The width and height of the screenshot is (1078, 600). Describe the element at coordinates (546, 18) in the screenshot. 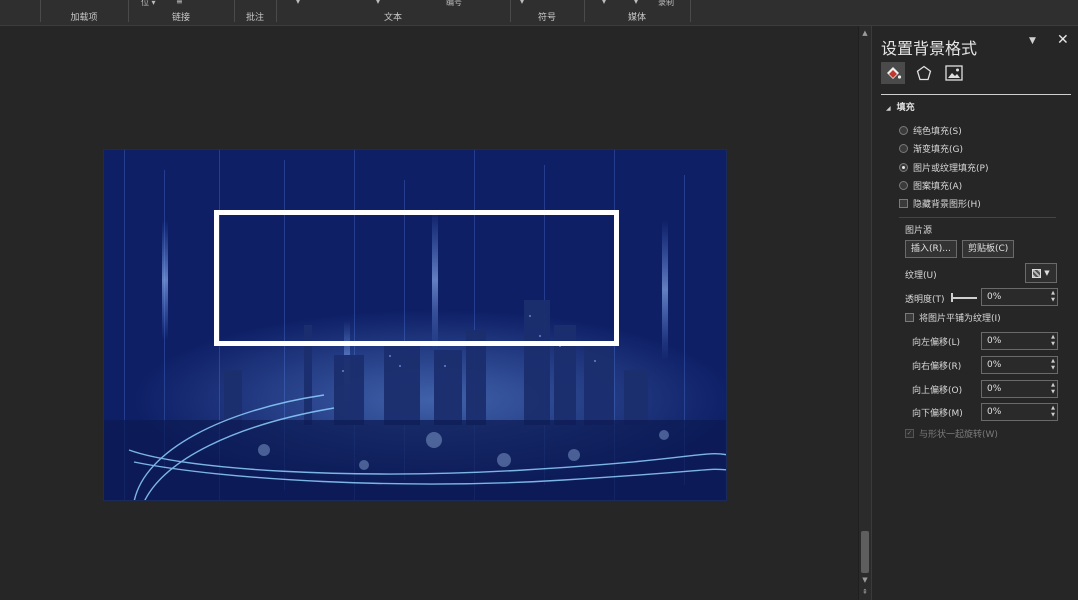

I see `ribbon-group-title: 符号` at that location.